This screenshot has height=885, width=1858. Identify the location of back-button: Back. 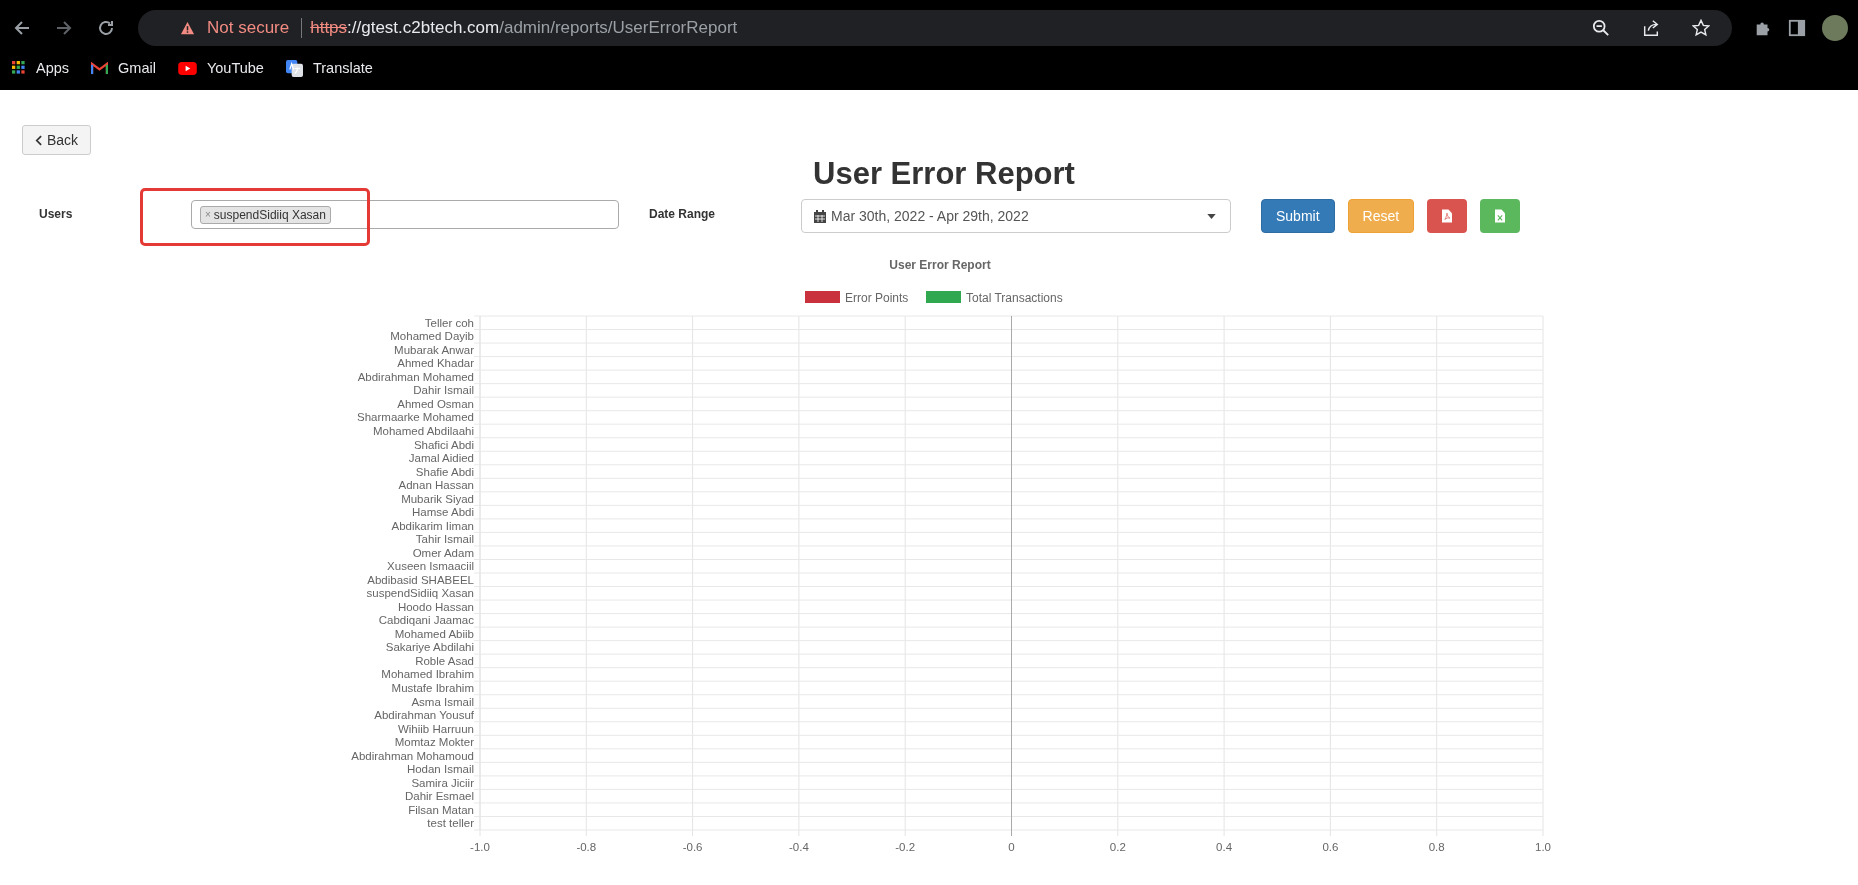
(57, 140).